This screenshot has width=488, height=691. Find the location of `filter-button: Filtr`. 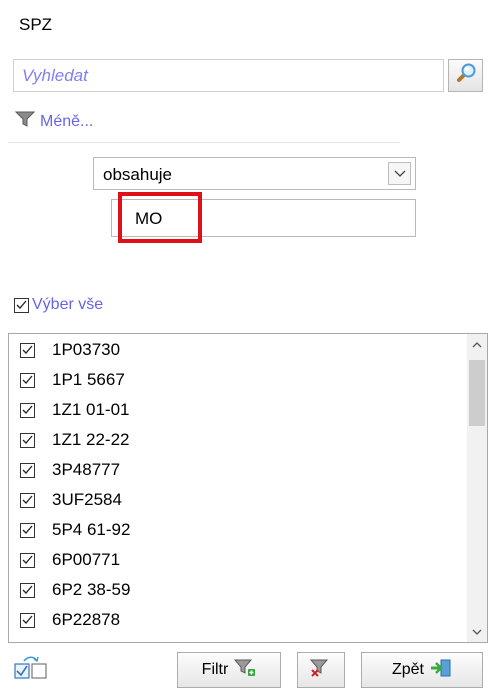

filter-button: Filtr is located at coordinates (229, 670).